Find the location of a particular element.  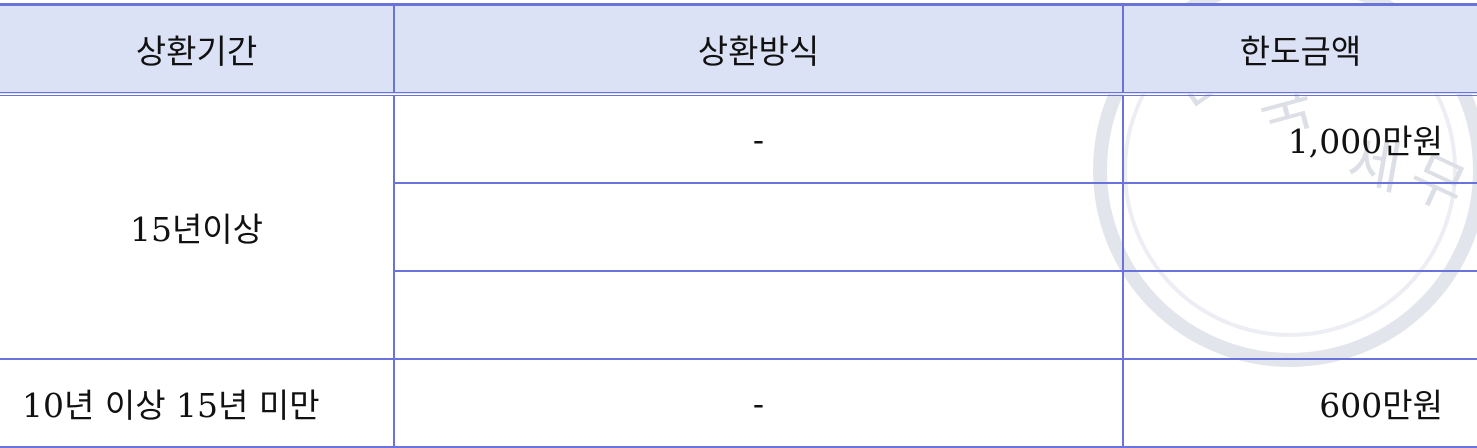

header-limit-amount: 한도금액 is located at coordinates (1300, 49).